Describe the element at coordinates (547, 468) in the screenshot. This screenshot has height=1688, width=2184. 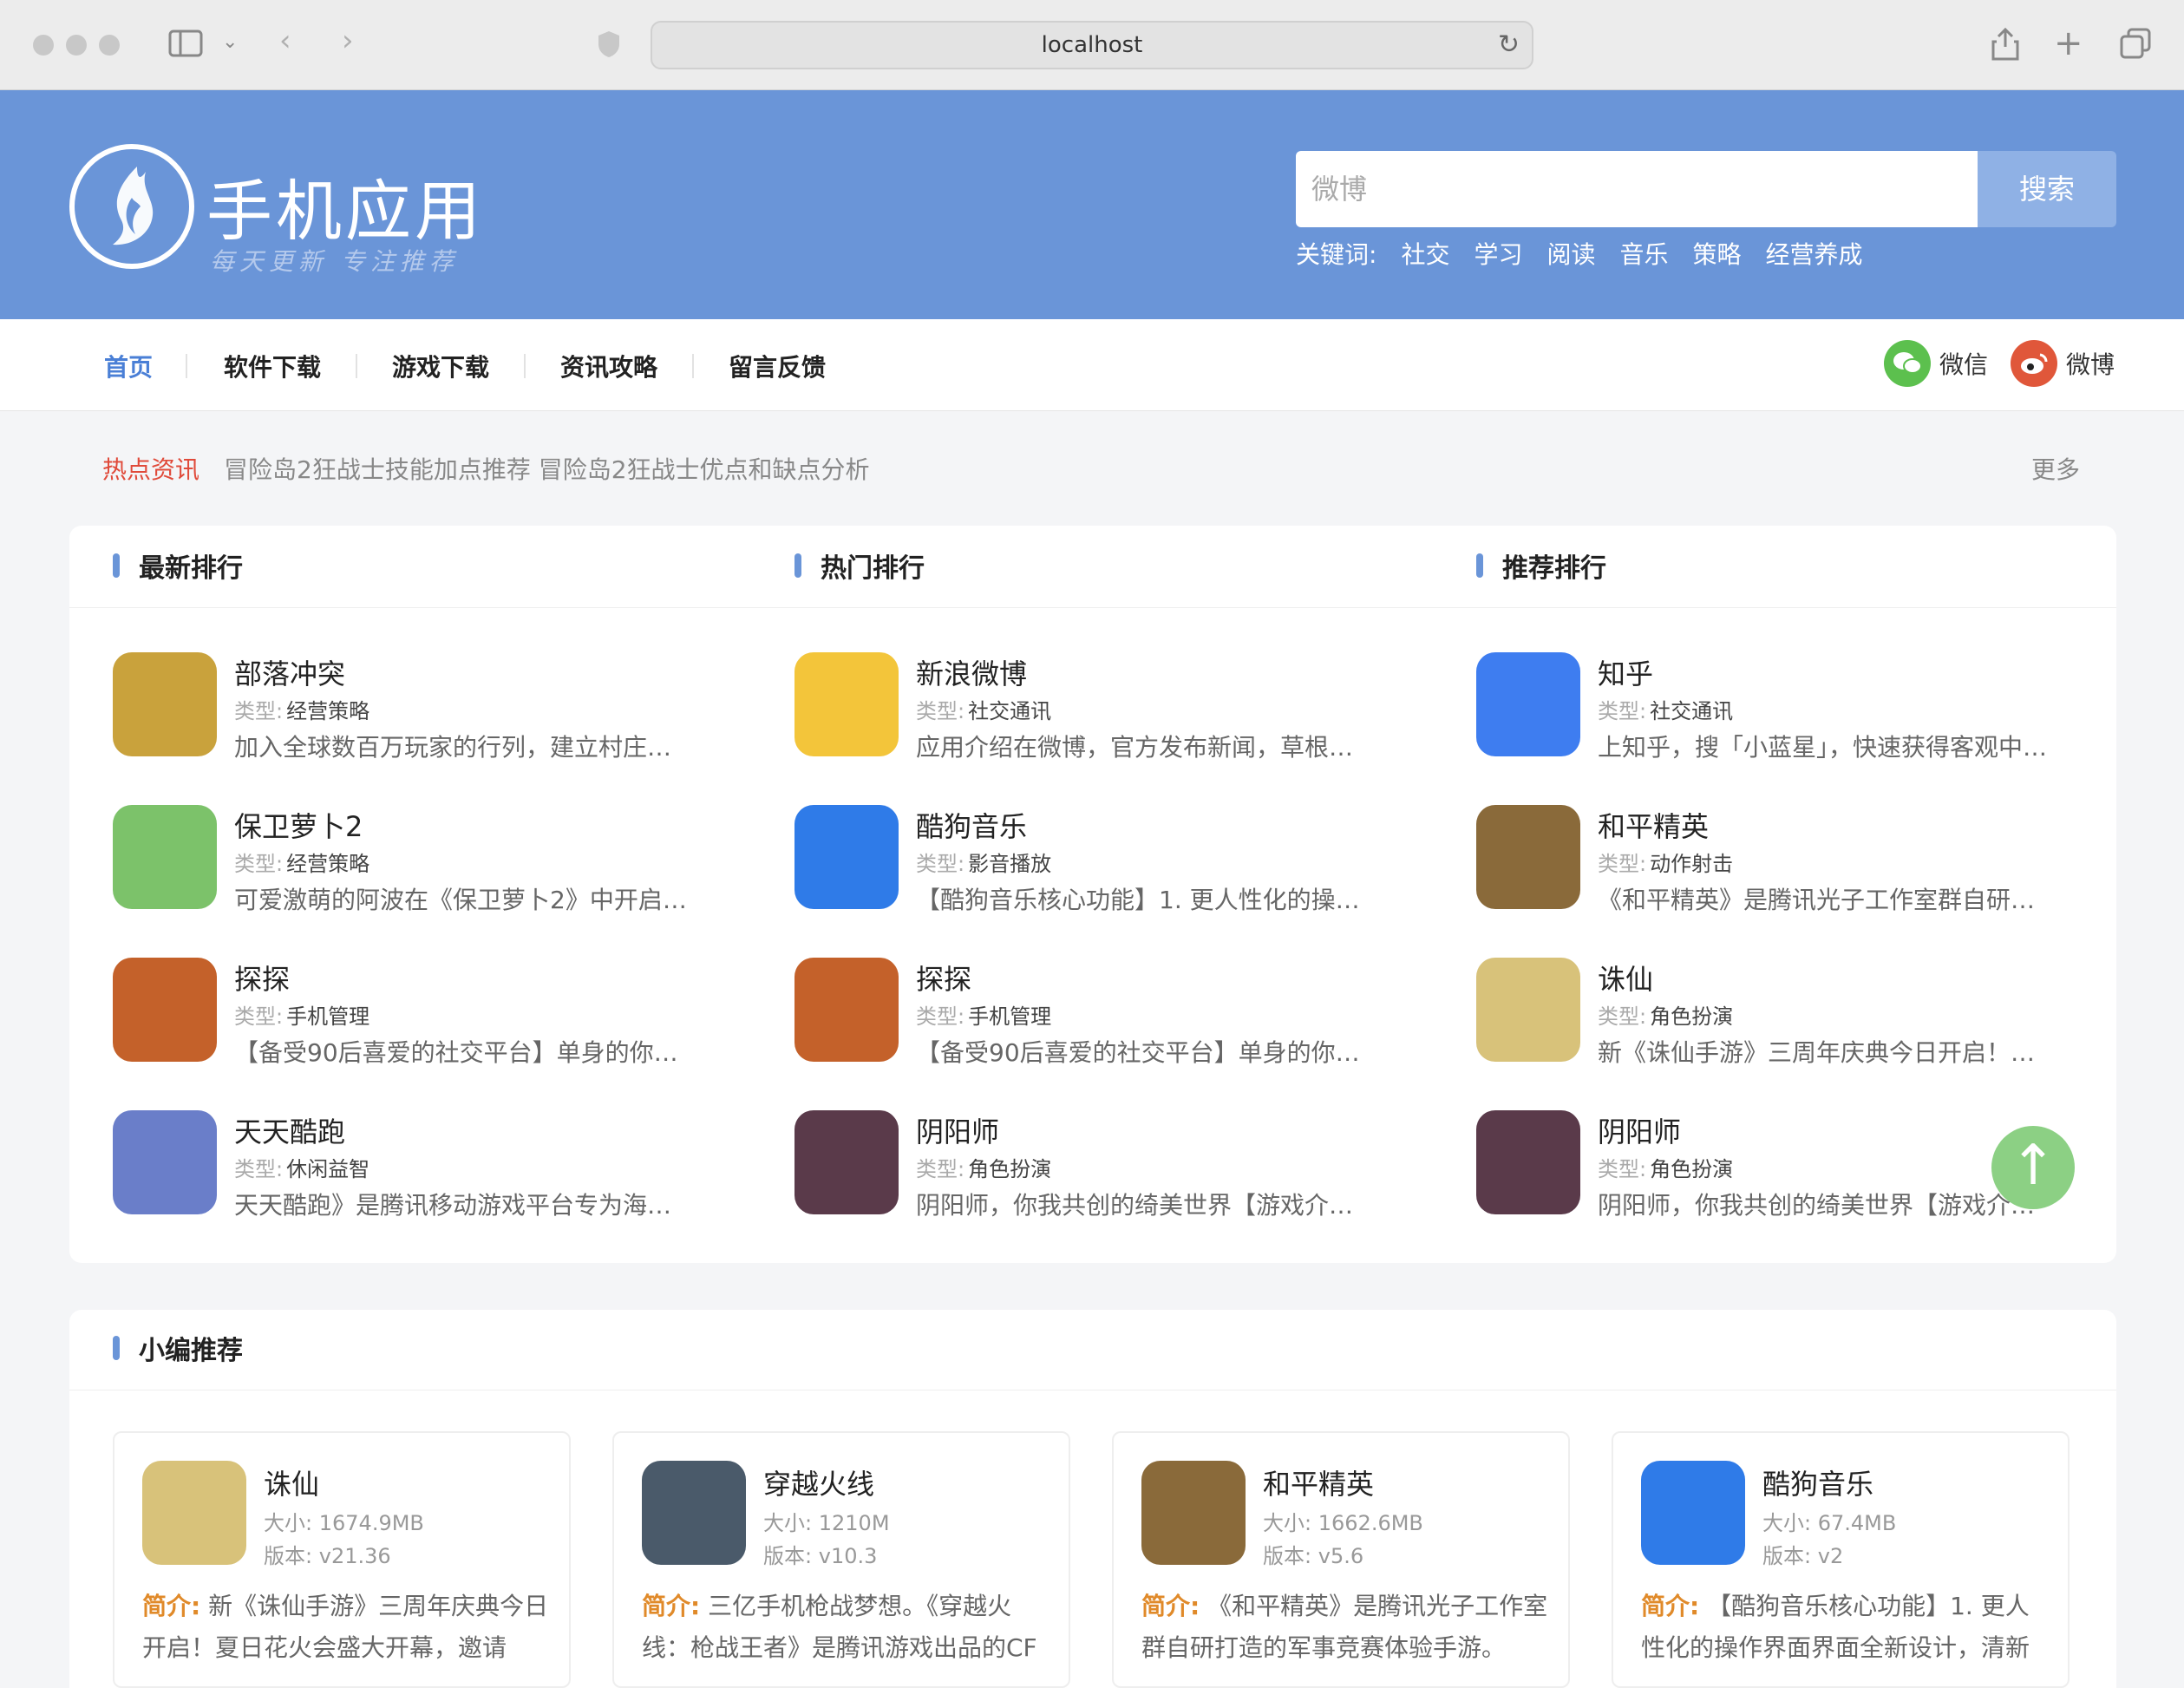
I see `hot-news-ticker: 冒险岛2狂战士技能加点推荐 冒险岛2狂战士优点和缺点分析` at that location.